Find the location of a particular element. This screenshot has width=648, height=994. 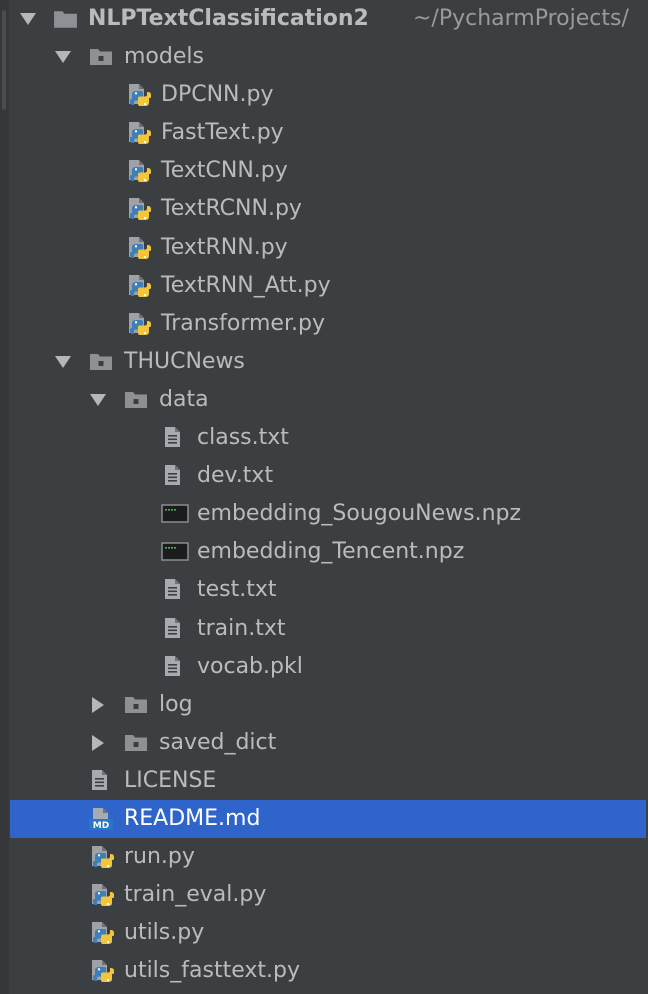

tree-item-label: THUCNews is located at coordinates (184, 361).